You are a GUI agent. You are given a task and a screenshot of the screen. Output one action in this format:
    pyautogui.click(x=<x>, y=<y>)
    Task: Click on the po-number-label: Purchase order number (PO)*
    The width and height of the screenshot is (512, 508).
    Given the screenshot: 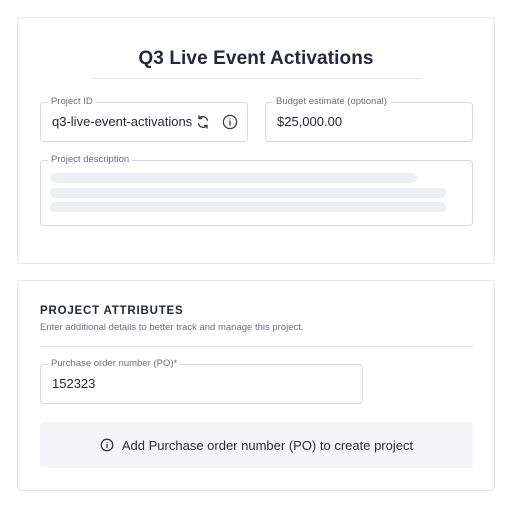 What is the action you would take?
    pyautogui.click(x=114, y=364)
    